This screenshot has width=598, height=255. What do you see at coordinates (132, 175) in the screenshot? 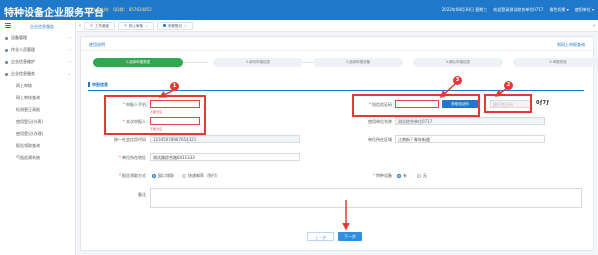
I see `report-method-label: *报告领取方式` at bounding box center [132, 175].